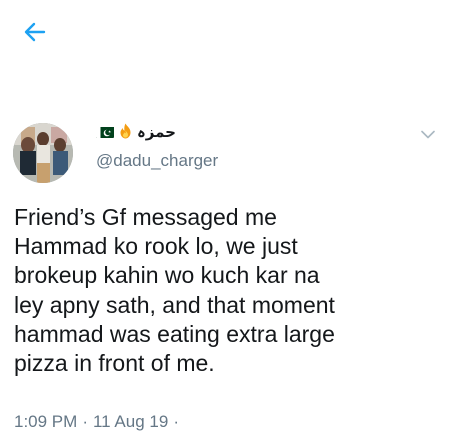  I want to click on chevron-down-icon, so click(428, 134).